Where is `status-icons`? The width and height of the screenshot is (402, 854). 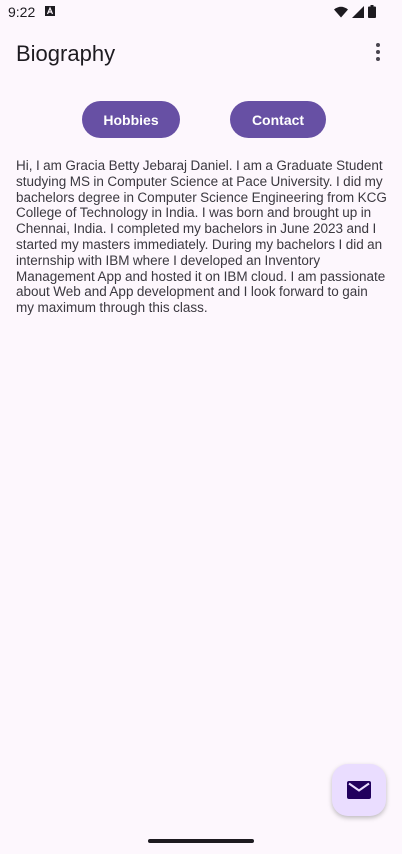
status-icons is located at coordinates (355, 11).